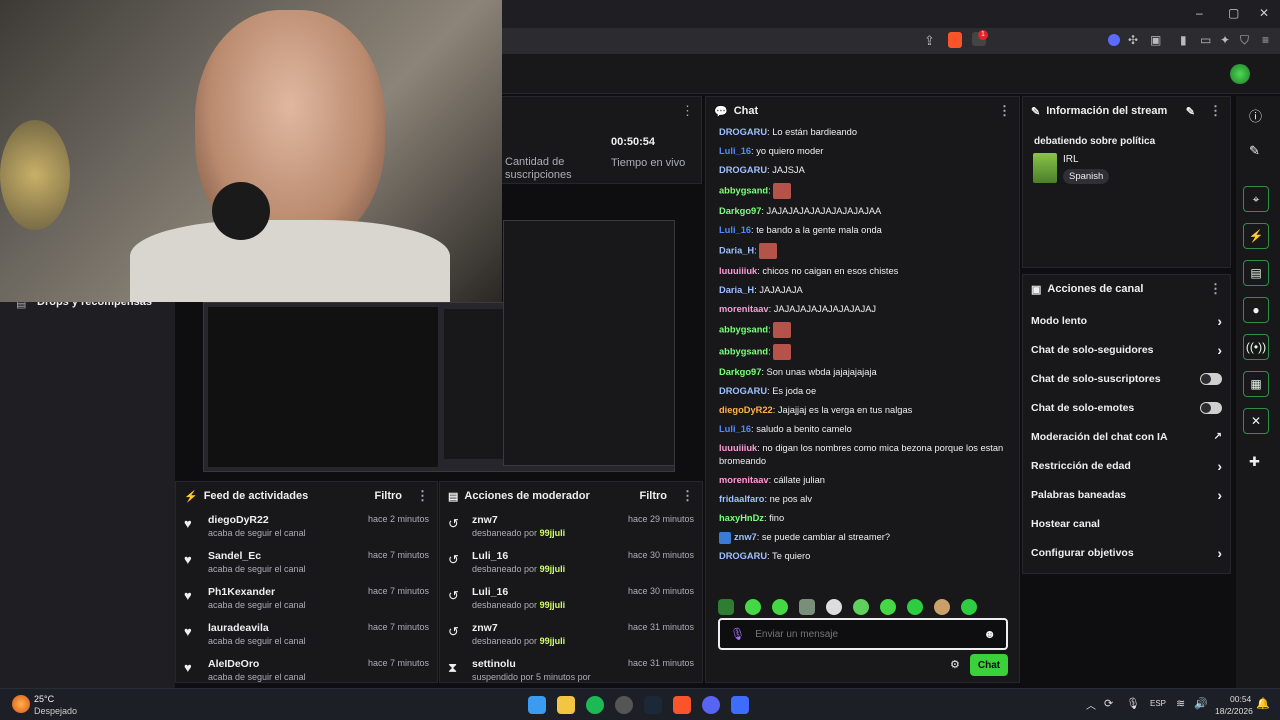  What do you see at coordinates (915, 607) in the screenshot?
I see `emote-8-icon` at bounding box center [915, 607].